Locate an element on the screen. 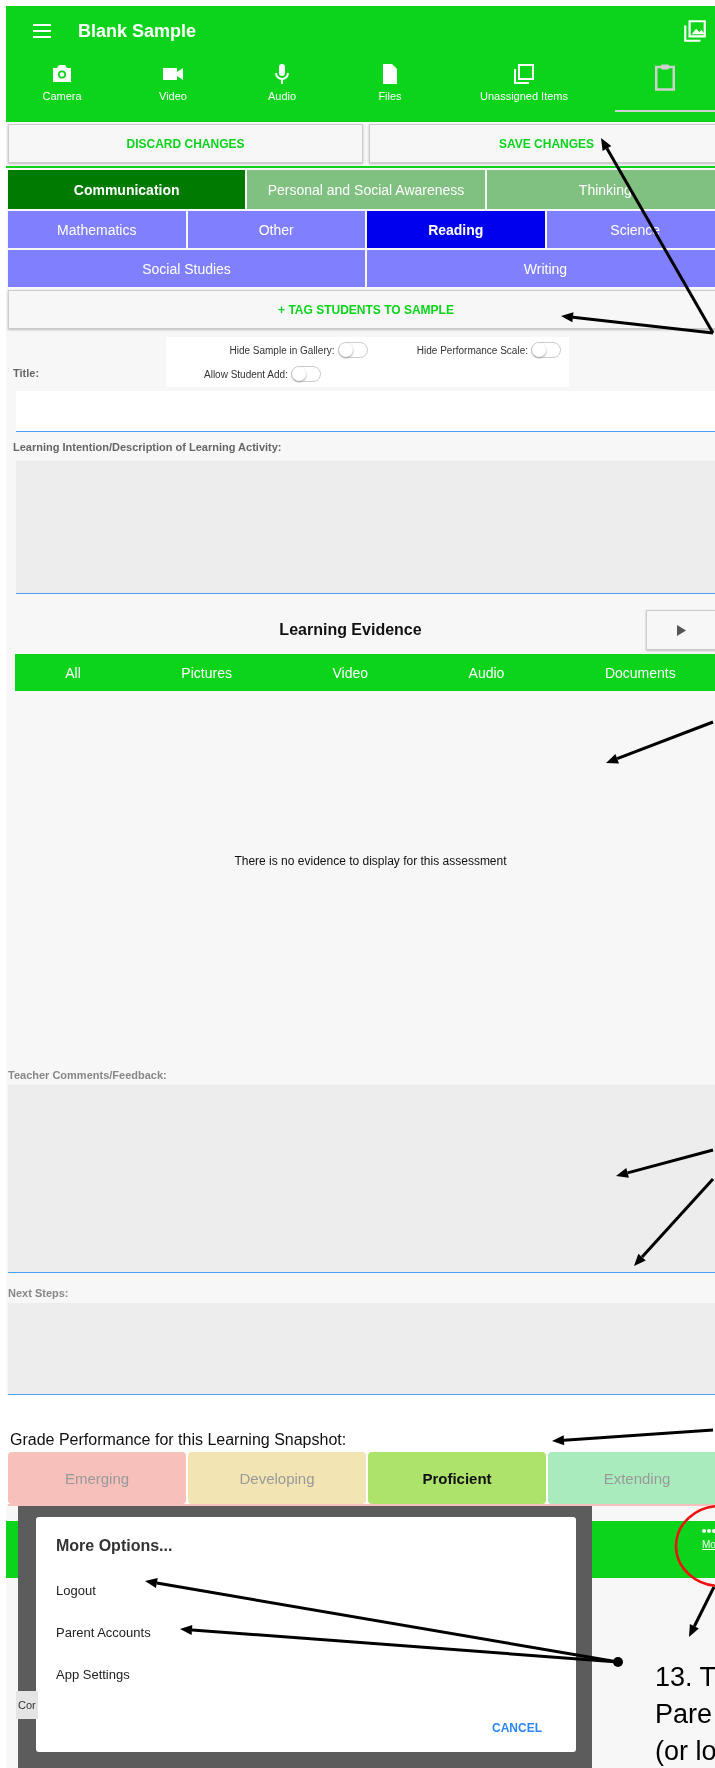  more-dots-icon is located at coordinates (708, 1531).